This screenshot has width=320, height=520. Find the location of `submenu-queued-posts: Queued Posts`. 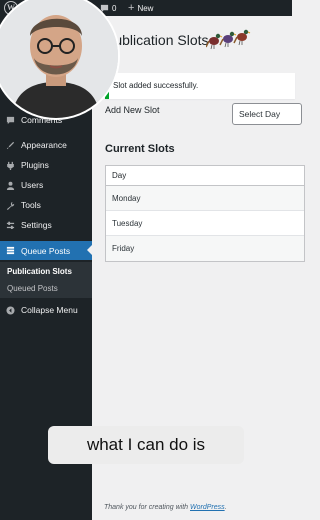

submenu-queued-posts: Queued Posts is located at coordinates (32, 288).